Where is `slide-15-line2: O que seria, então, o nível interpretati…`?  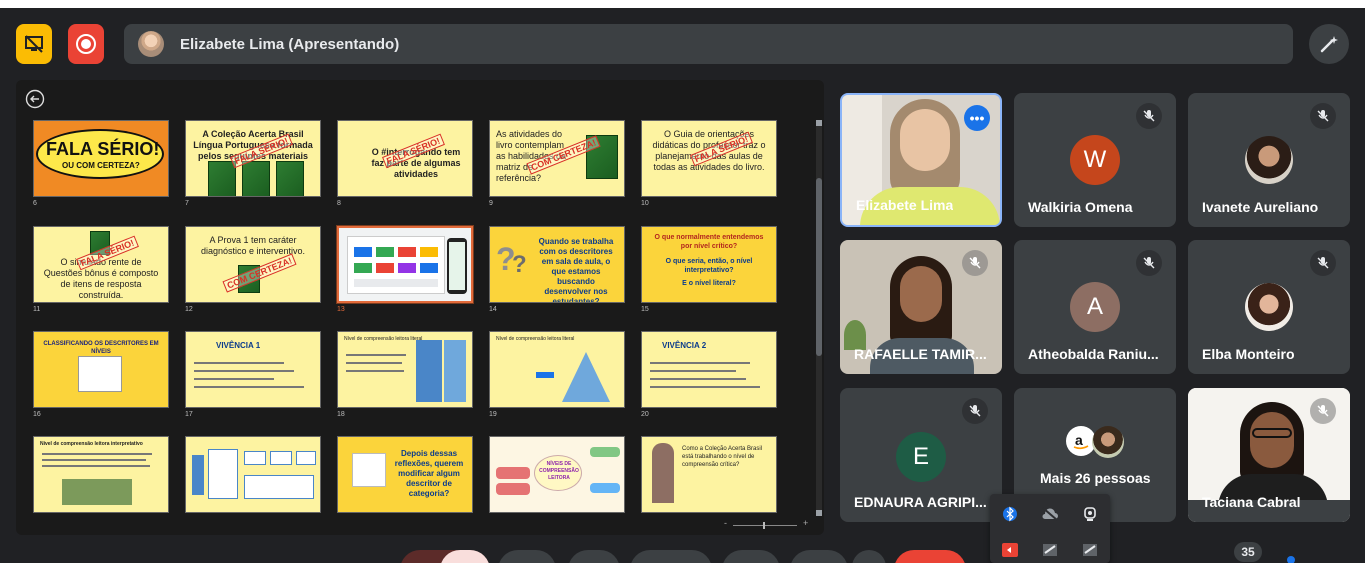
slide-15-line2: O que seria, então, o nível interpretati… is located at coordinates (709, 266).